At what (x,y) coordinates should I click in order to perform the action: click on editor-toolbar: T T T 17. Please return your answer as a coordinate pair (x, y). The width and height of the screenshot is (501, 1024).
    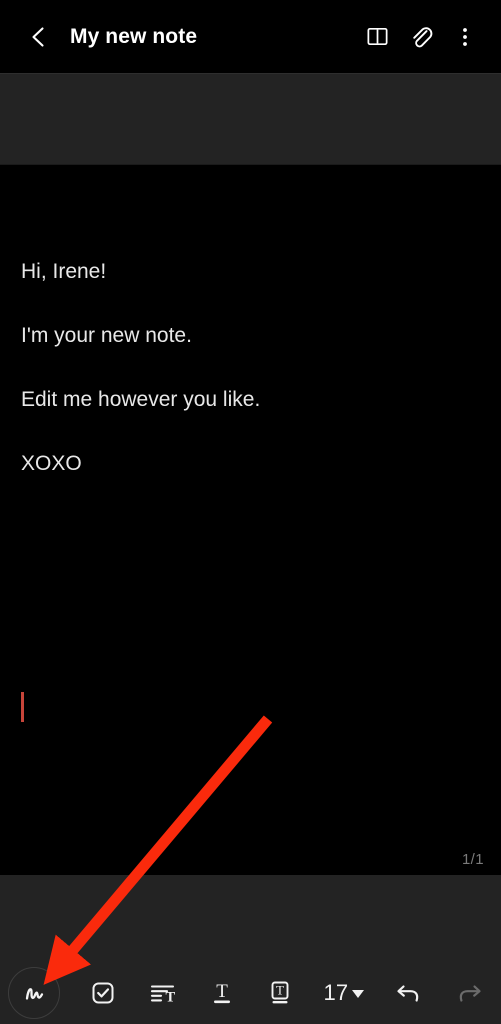
    Looking at the image, I should click on (250, 949).